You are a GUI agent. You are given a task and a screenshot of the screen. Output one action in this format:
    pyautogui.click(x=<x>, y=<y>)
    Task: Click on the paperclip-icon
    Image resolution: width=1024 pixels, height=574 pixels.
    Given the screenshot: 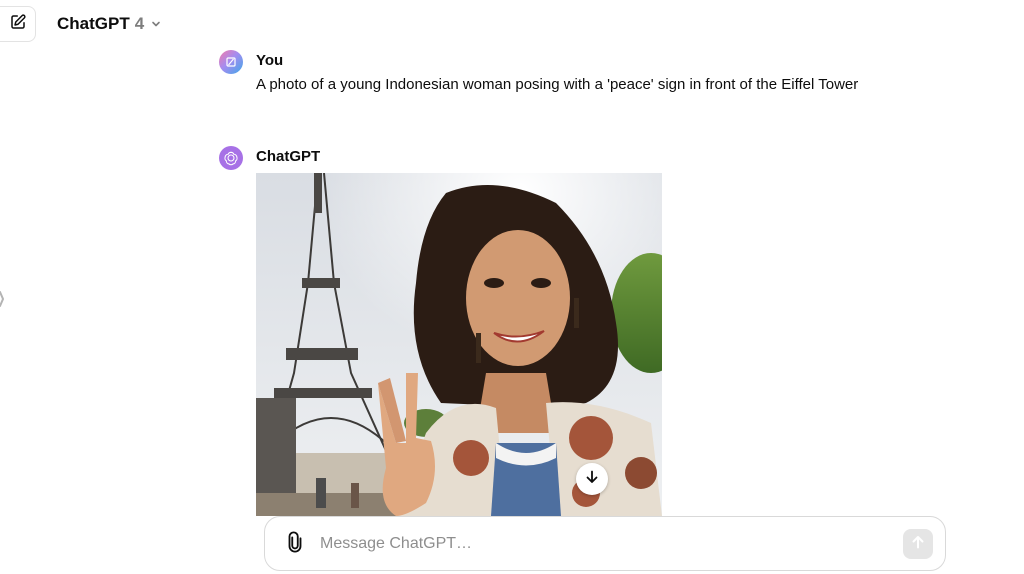 What is the action you would take?
    pyautogui.click(x=295, y=544)
    